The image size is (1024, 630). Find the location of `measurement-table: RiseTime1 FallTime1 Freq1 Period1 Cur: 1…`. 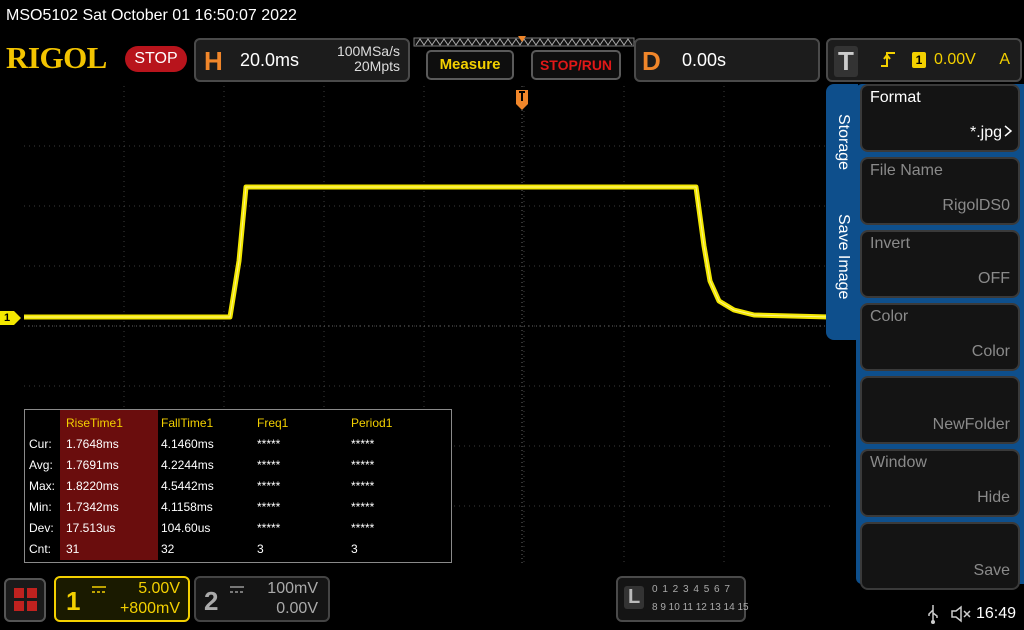

measurement-table: RiseTime1 FallTime1 Freq1 Period1 Cur: 1… is located at coordinates (238, 486).